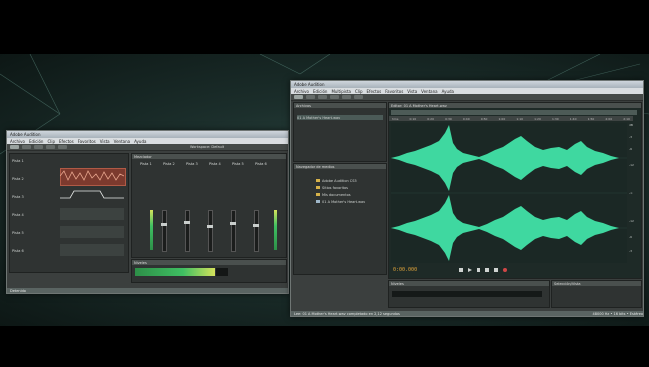 The height and width of the screenshot is (367, 649). I want to click on db-scale-label: -∞, so click(631, 193).